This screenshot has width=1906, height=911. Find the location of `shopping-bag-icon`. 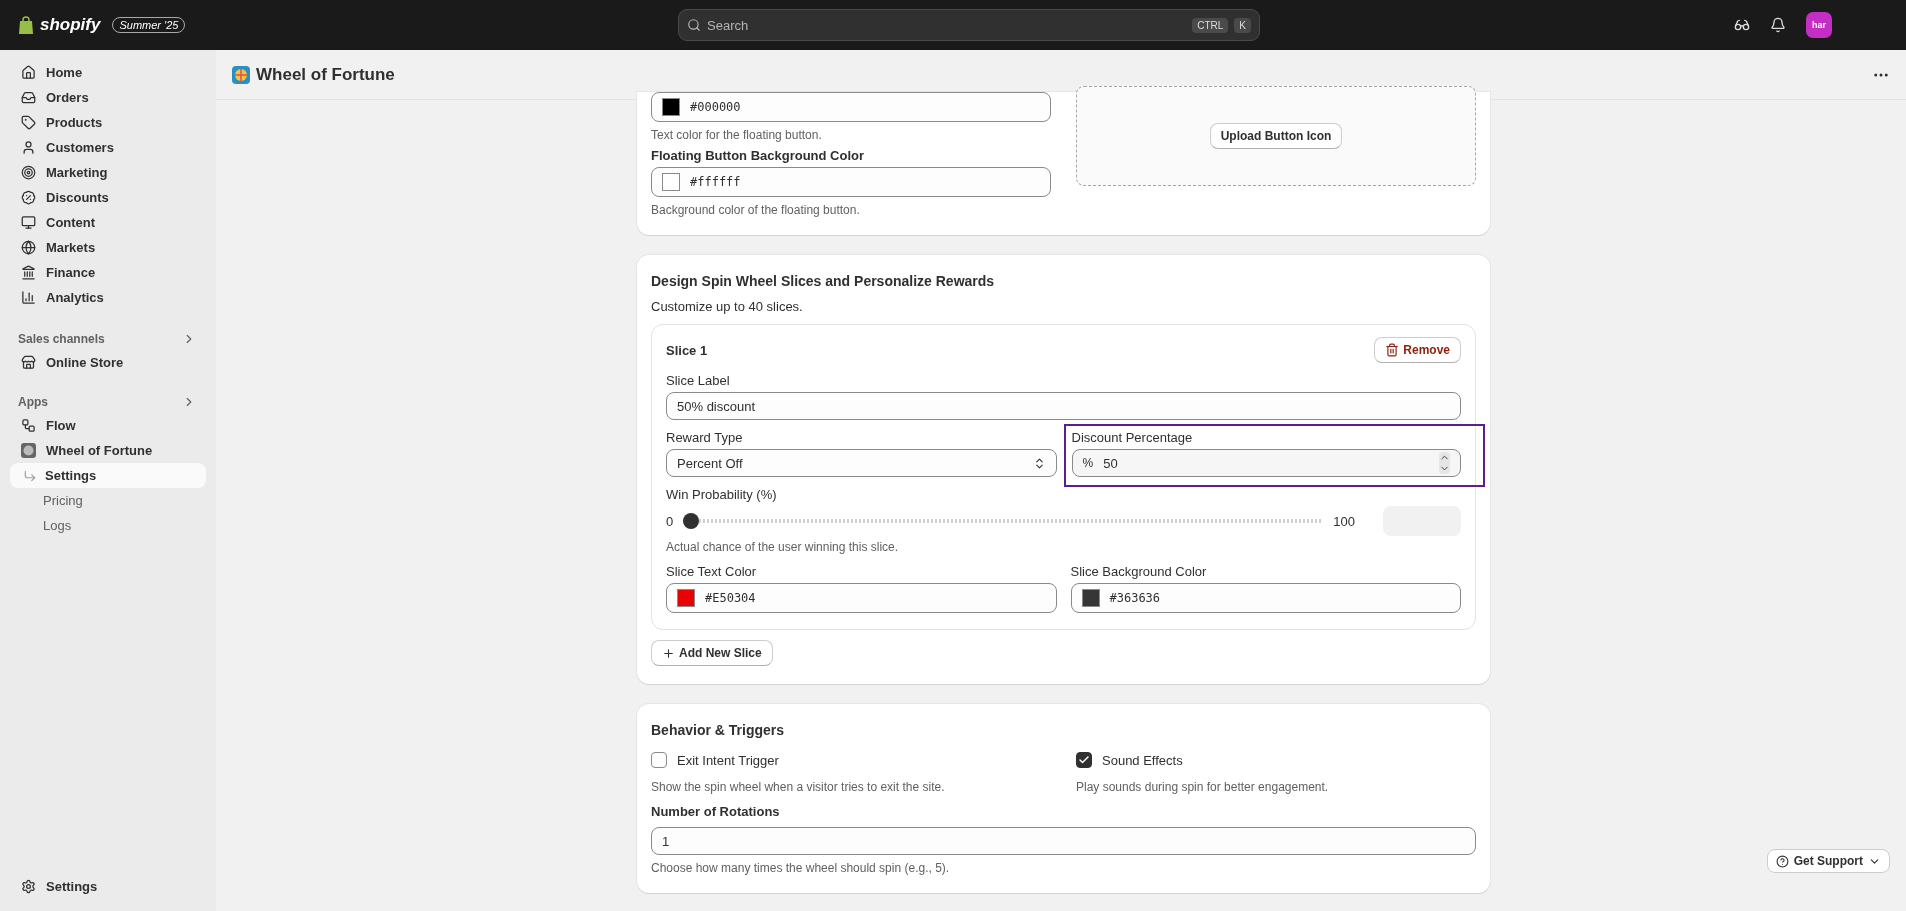

shopping-bag-icon is located at coordinates (26, 25).